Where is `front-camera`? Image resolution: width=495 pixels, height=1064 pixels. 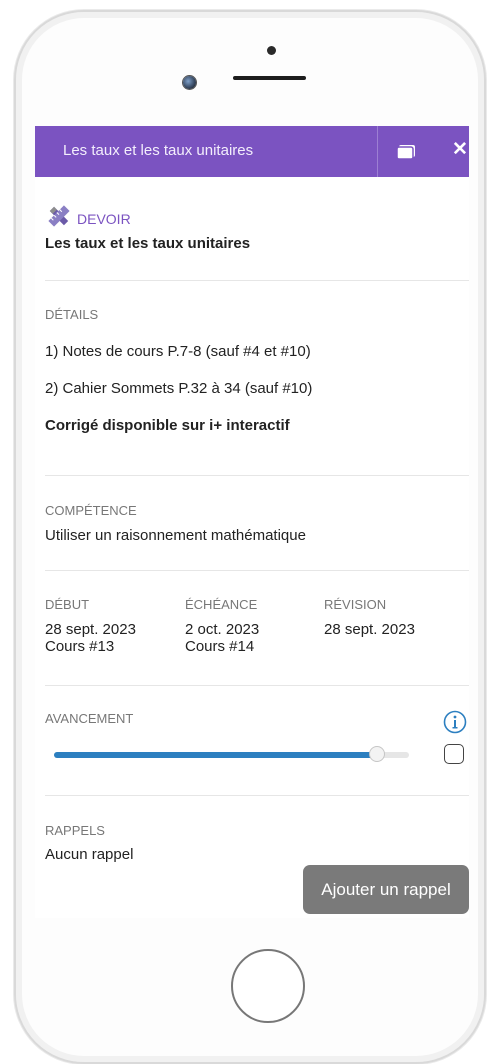 front-camera is located at coordinates (189, 82).